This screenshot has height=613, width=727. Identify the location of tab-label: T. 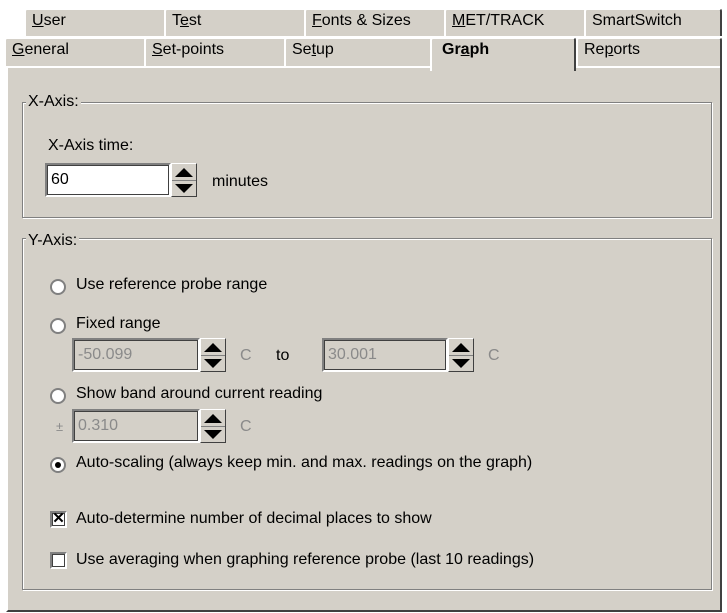
(176, 20).